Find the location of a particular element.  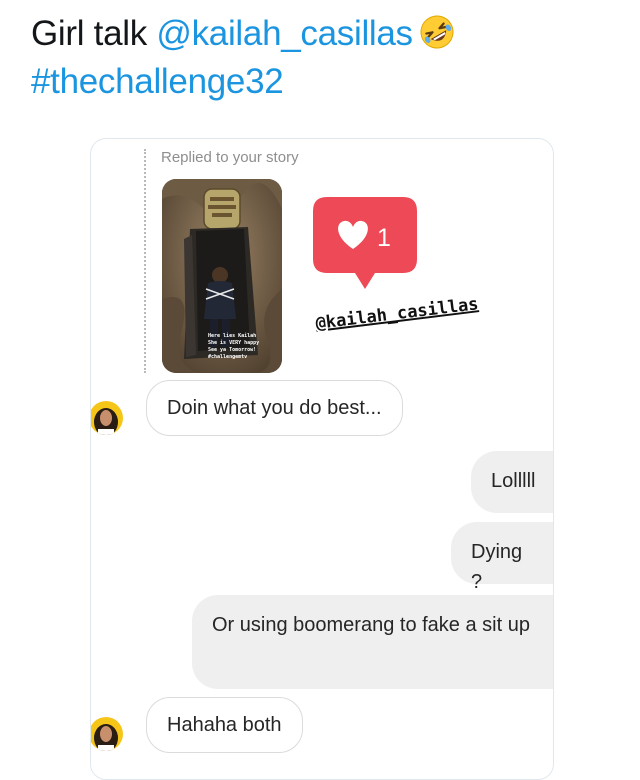

hashtag-link: #thechallenge32 is located at coordinates (157, 81).